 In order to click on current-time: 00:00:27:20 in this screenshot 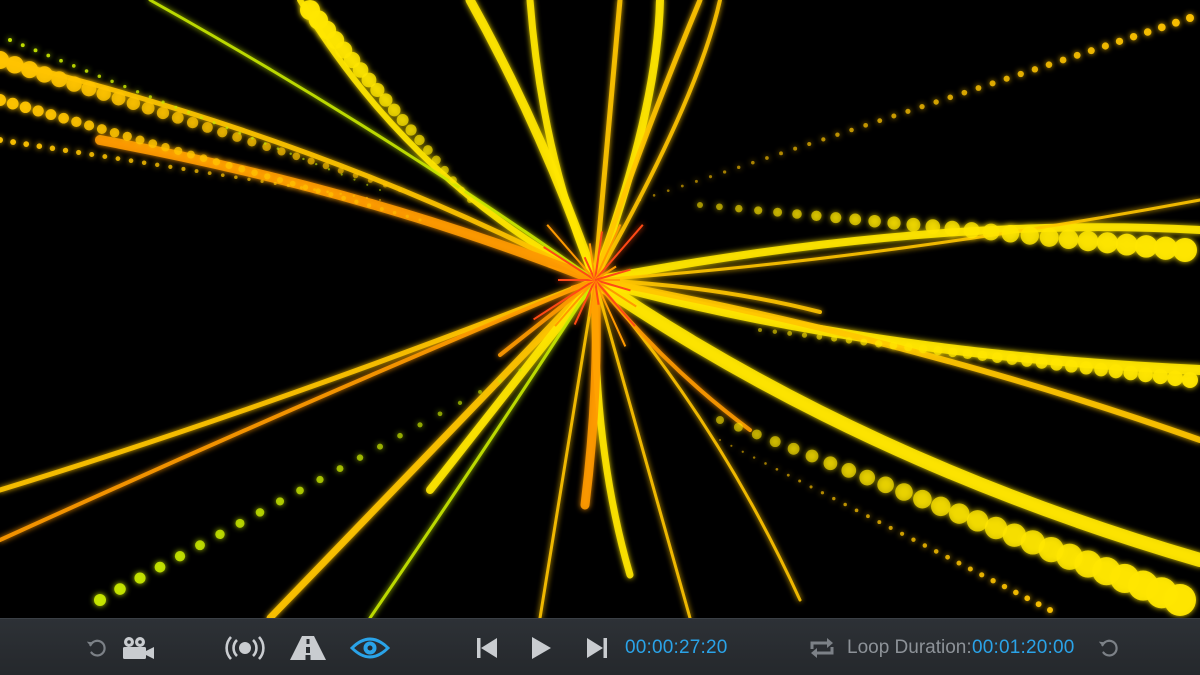, I will do `click(676, 647)`.